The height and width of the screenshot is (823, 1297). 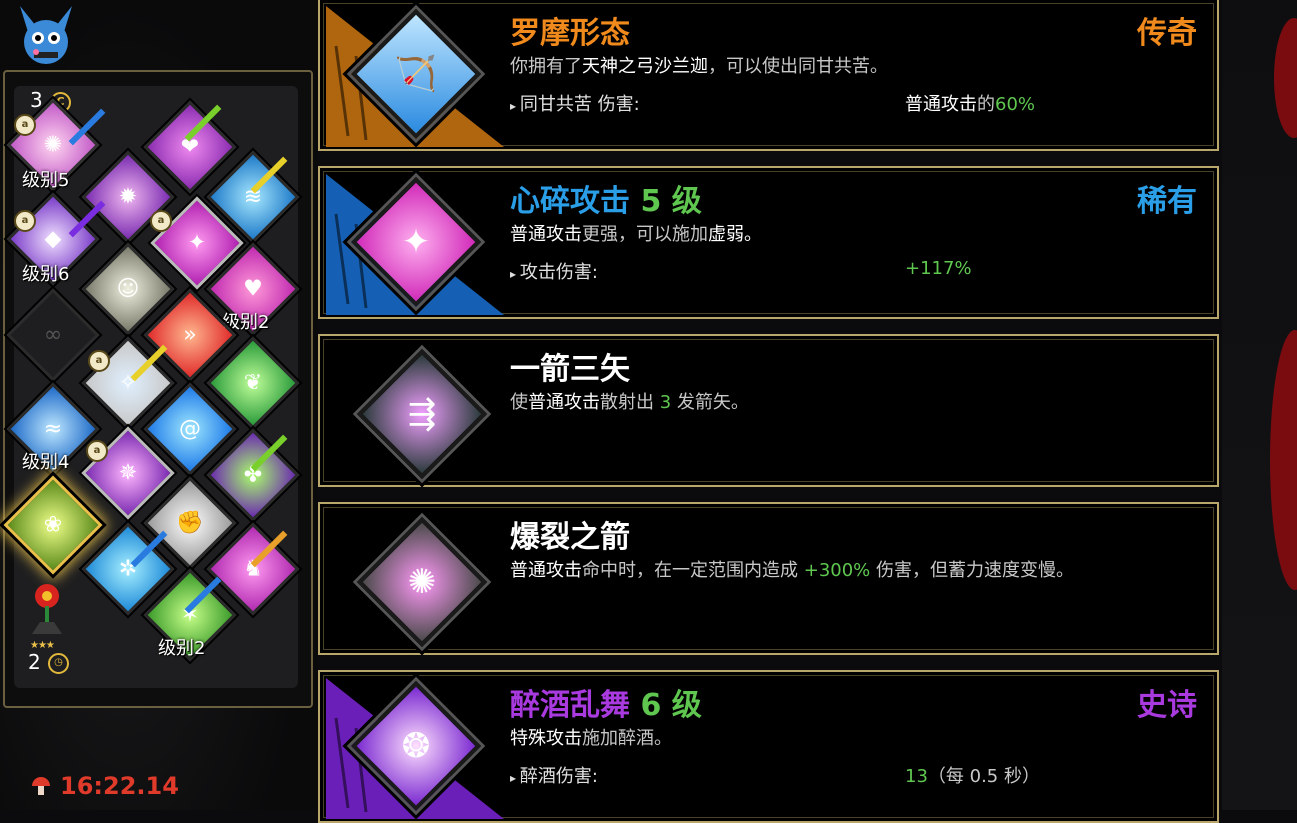 What do you see at coordinates (699, 66) in the screenshot?
I see `card-description: 你拥有了天神之弓沙兰迦，可以使出同甘共苦。` at bounding box center [699, 66].